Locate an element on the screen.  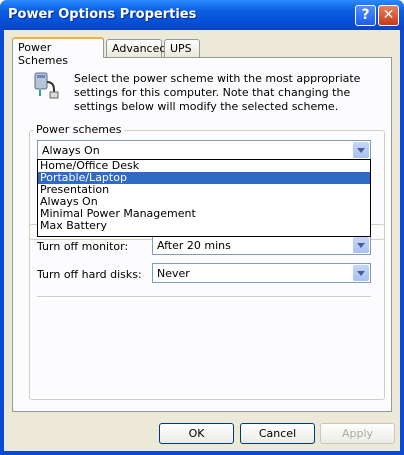
power-schemes-legend: Power schemes is located at coordinates (79, 129).